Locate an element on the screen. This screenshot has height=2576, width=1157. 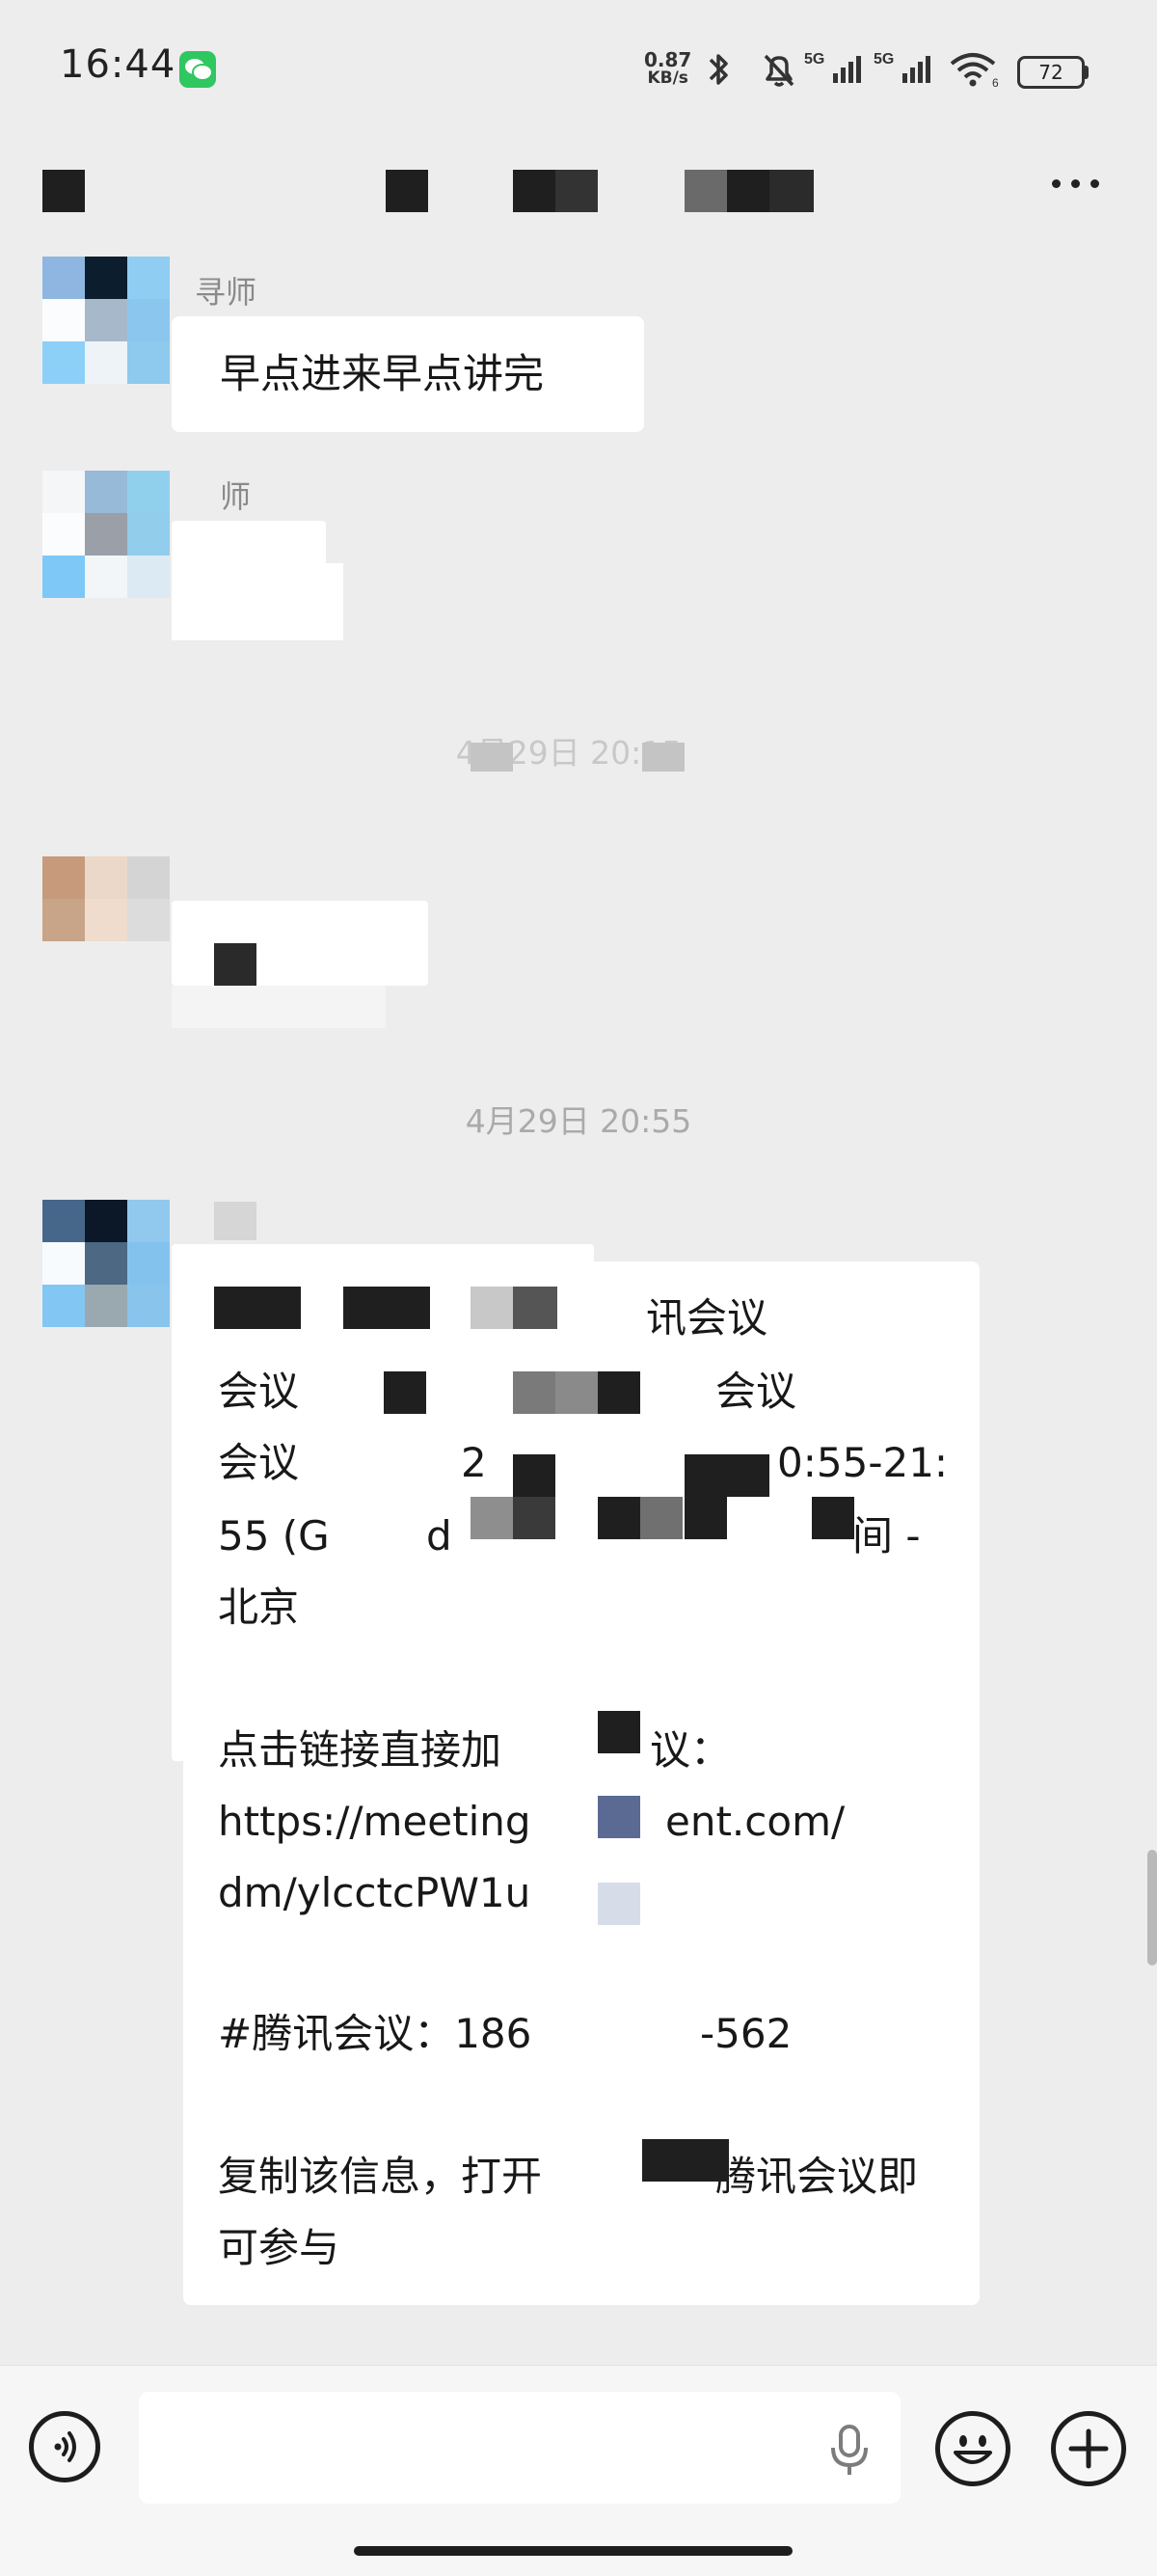
meeting-id-tag: -562 is located at coordinates (746, 2034).